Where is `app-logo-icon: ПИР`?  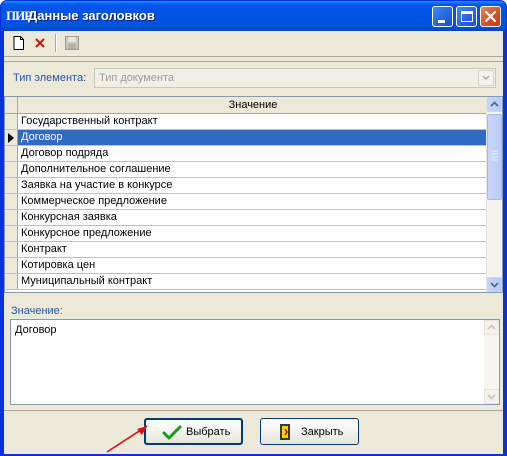 app-logo-icon: ПИР is located at coordinates (19, 15).